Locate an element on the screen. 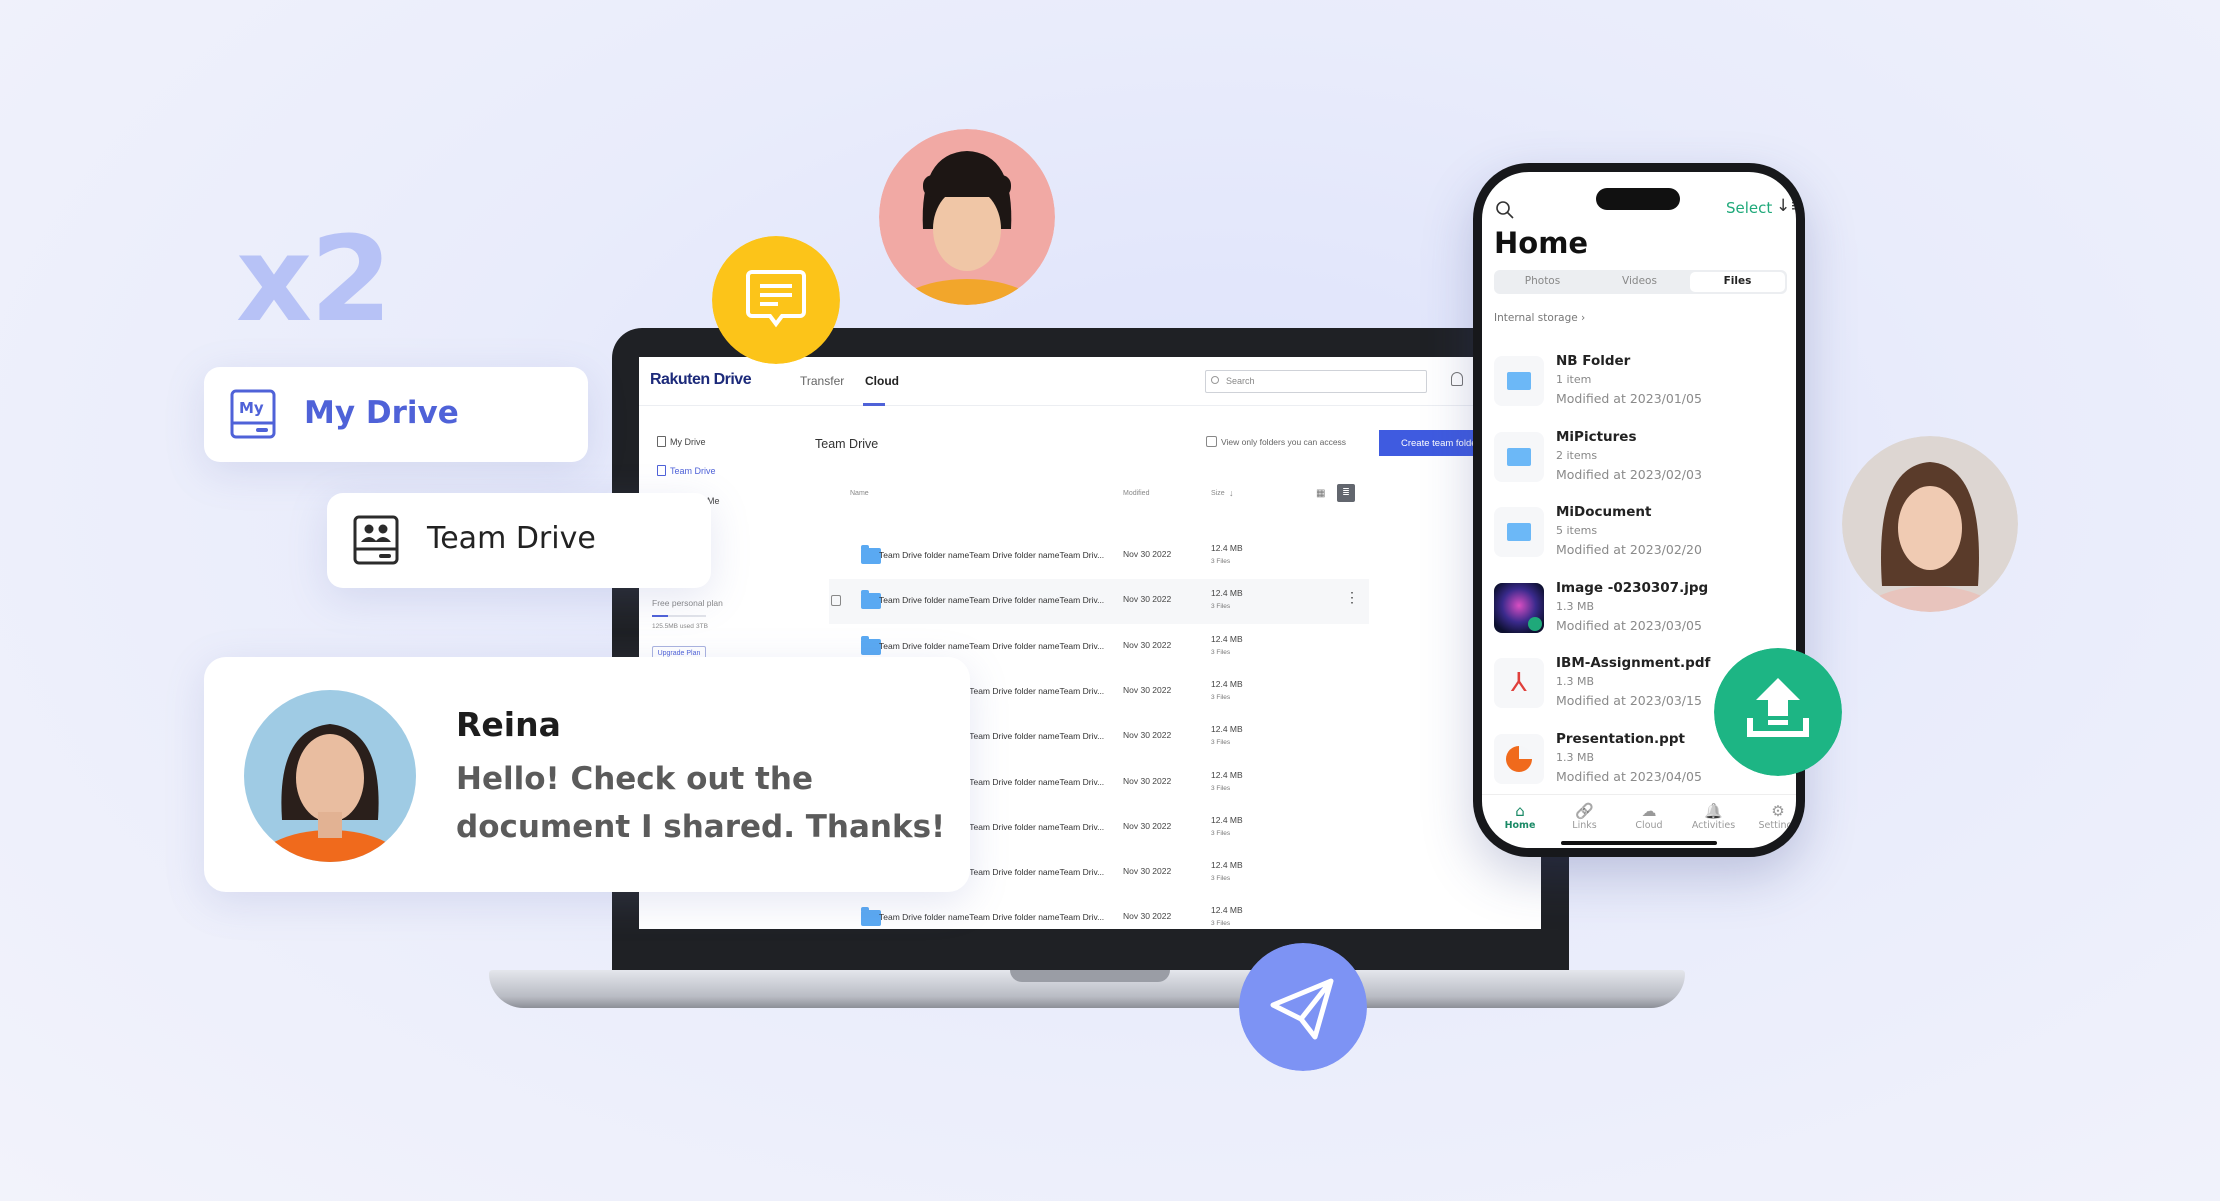 The image size is (2220, 1201). laptop-notch is located at coordinates (1090, 976).